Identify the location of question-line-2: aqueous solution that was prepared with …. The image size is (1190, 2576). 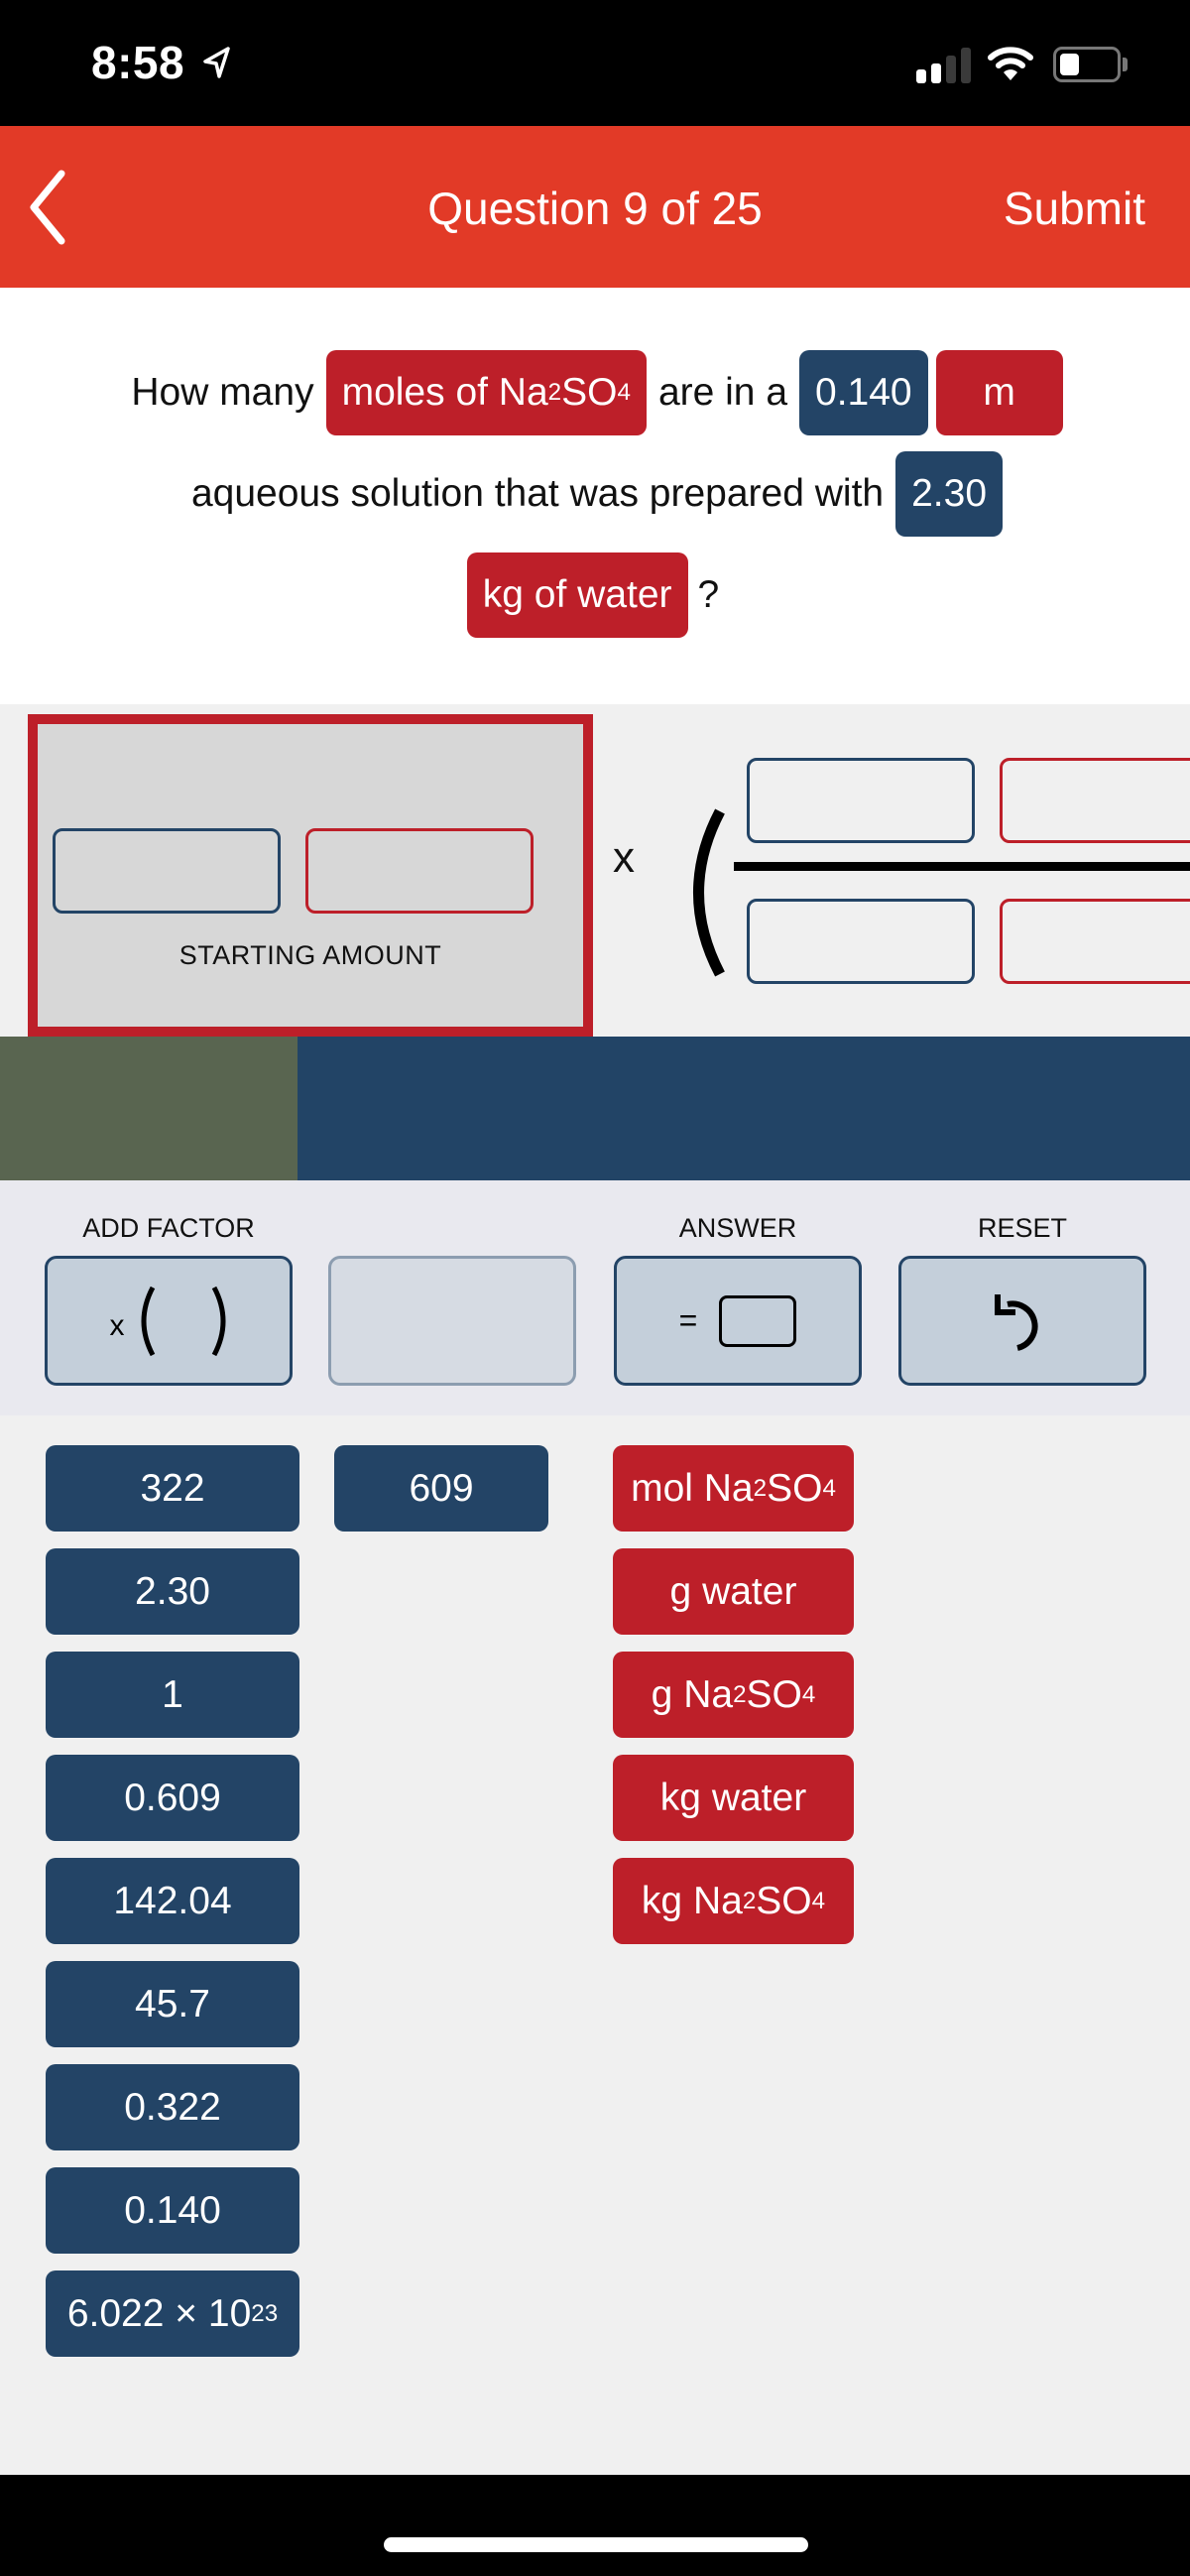
(595, 494).